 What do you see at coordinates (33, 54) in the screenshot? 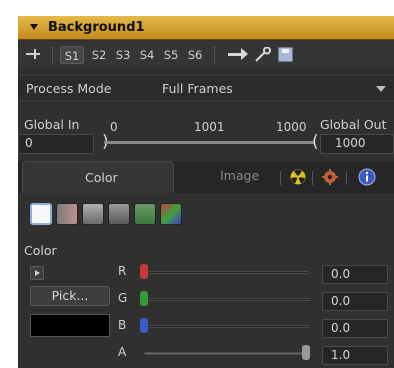
I see `pin-icon` at bounding box center [33, 54].